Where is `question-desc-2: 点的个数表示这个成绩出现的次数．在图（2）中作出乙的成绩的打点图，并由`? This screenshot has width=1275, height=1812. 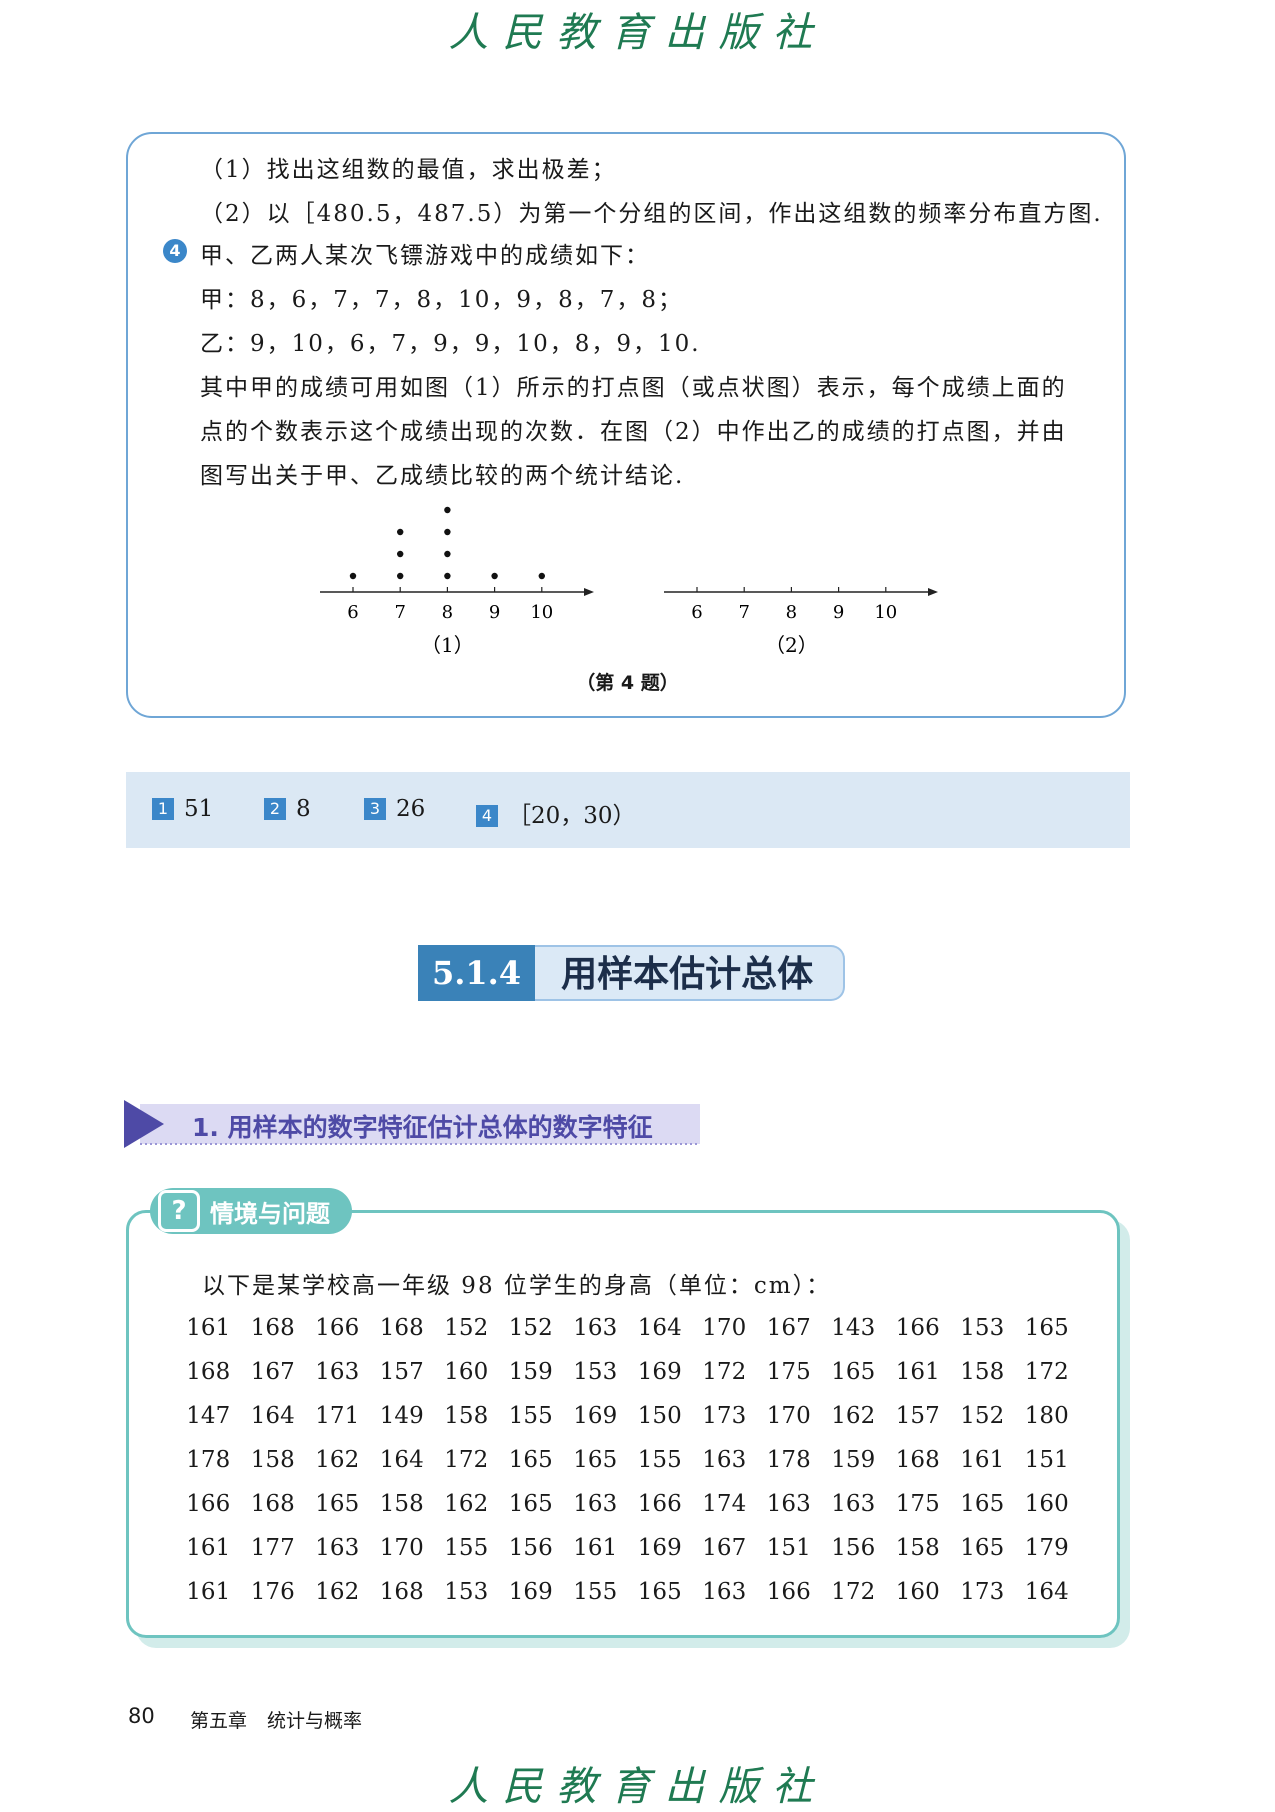
question-desc-2: 点的个数表示这个成绩出现的次数．在图（2）中作出乙的成绩的打点图，并由 is located at coordinates (633, 432).